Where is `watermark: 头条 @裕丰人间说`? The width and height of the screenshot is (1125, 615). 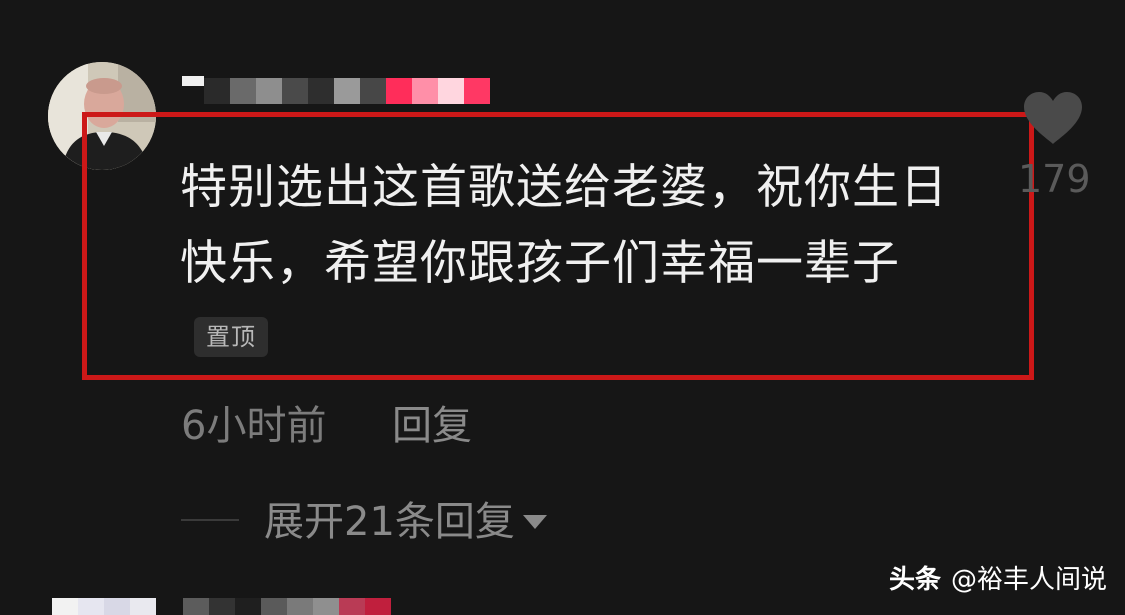
watermark: 头条 @裕丰人间说 is located at coordinates (998, 580).